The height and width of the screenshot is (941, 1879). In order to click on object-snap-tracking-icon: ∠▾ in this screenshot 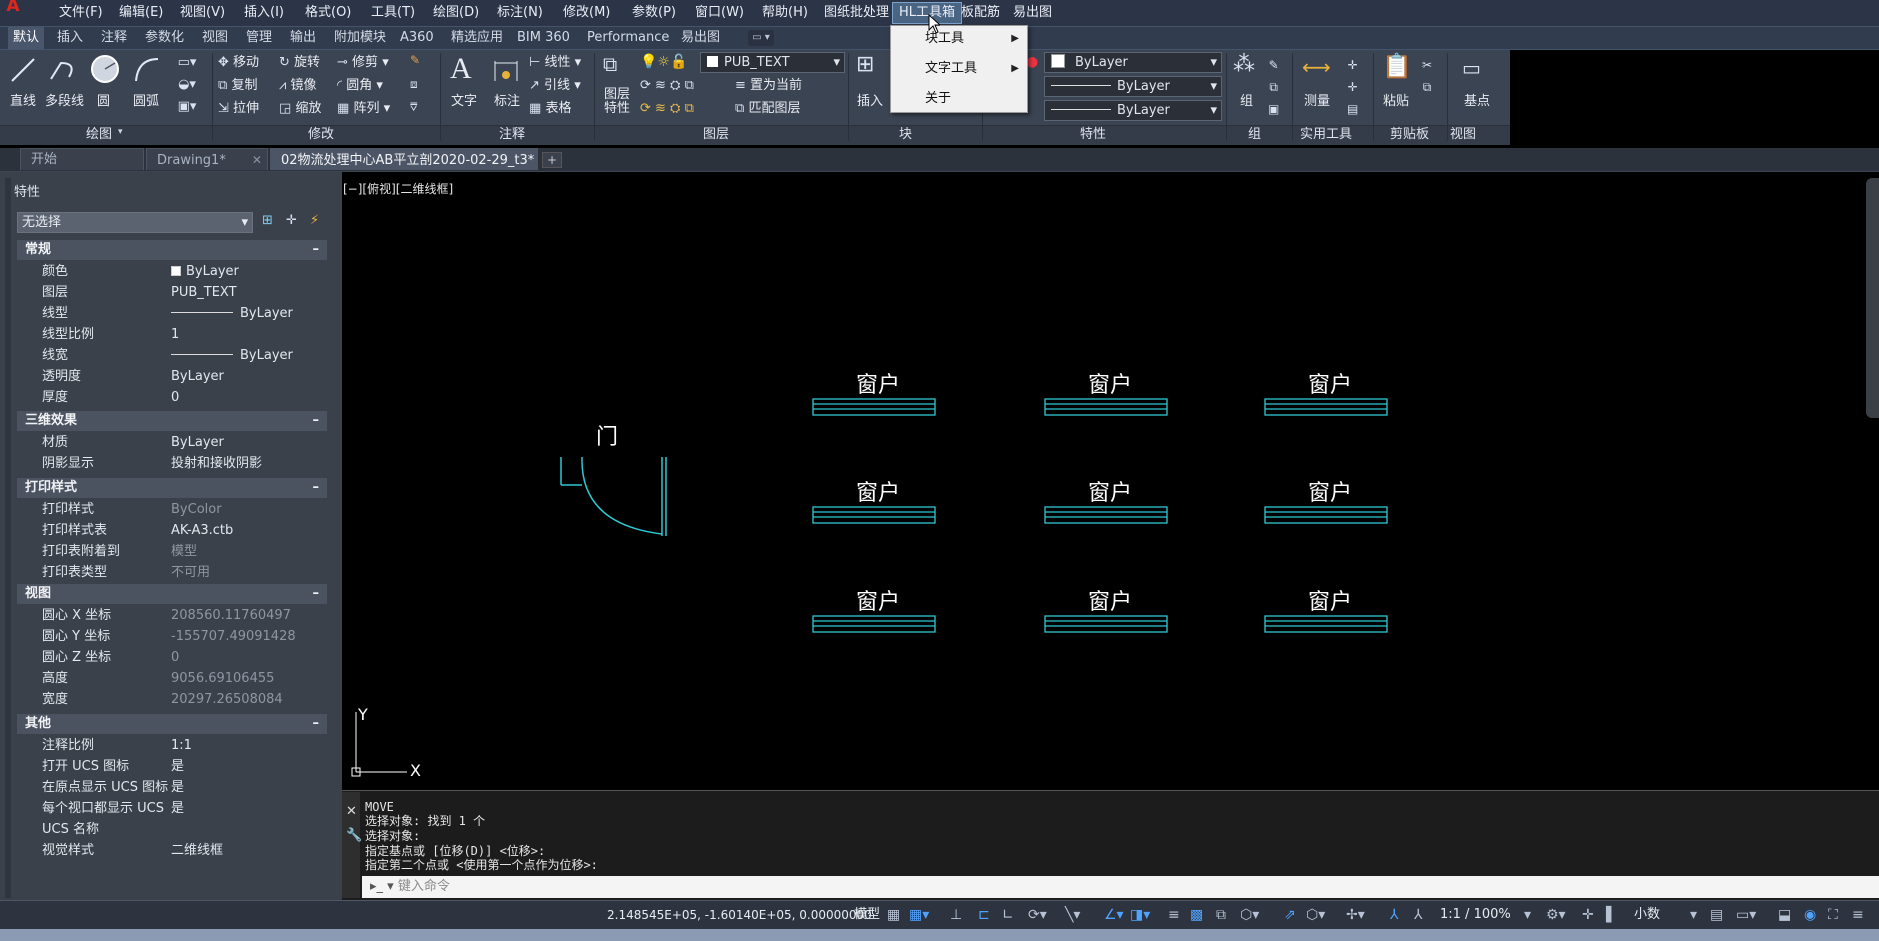, I will do `click(1114, 915)`.